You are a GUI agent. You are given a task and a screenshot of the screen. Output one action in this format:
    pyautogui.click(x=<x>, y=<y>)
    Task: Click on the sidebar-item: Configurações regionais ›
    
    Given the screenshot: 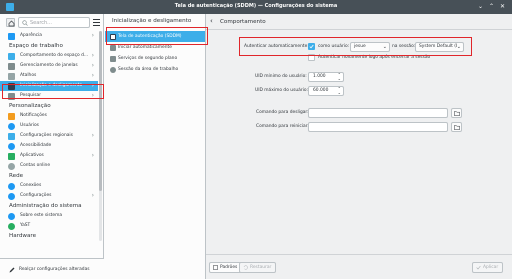 What is the action you would take?
    pyautogui.click(x=49, y=136)
    